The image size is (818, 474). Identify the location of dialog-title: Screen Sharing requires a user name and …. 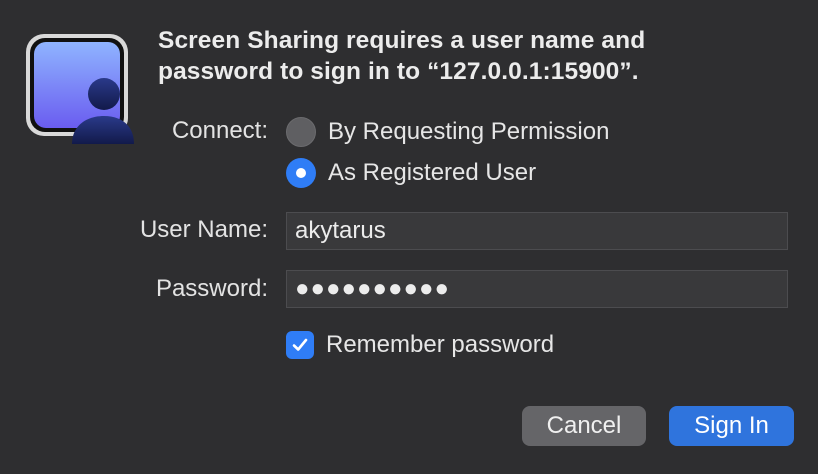
(478, 56).